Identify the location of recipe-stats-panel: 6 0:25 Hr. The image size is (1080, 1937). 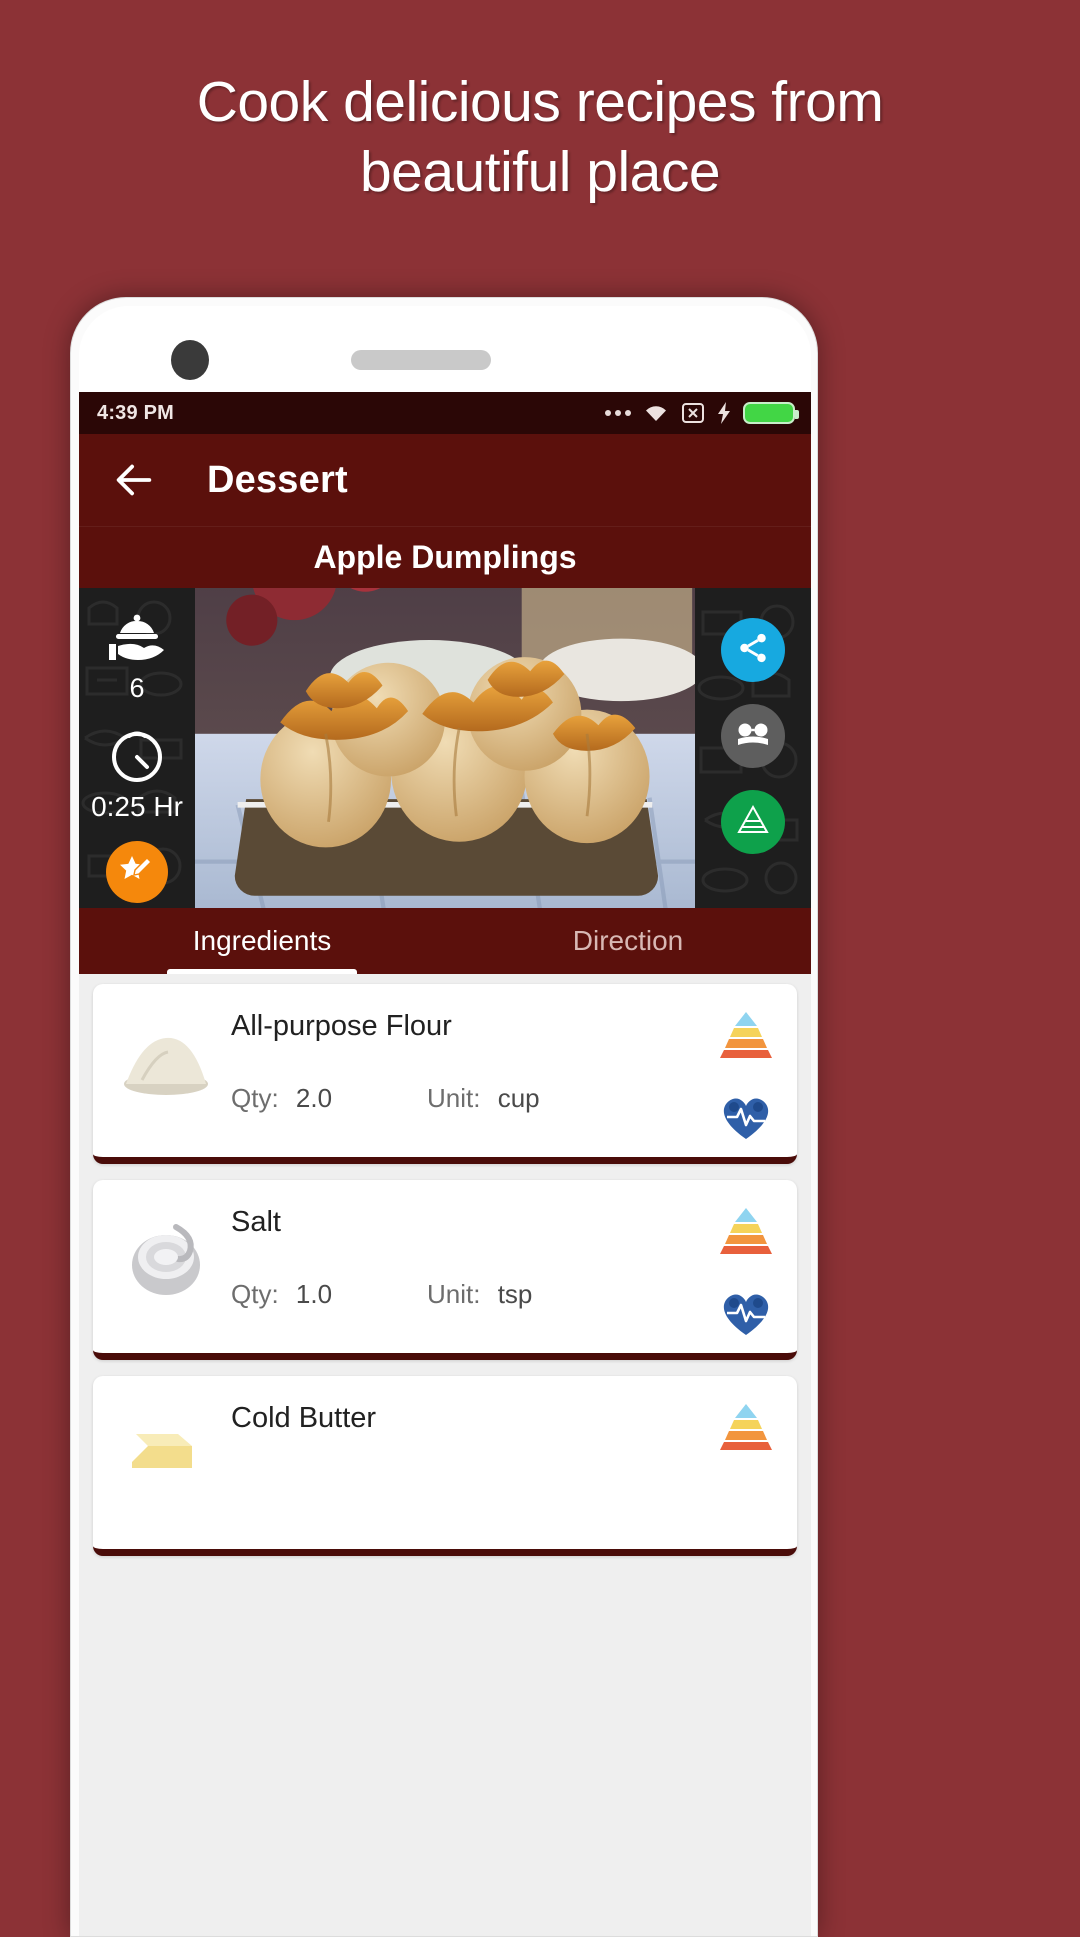
(137, 748).